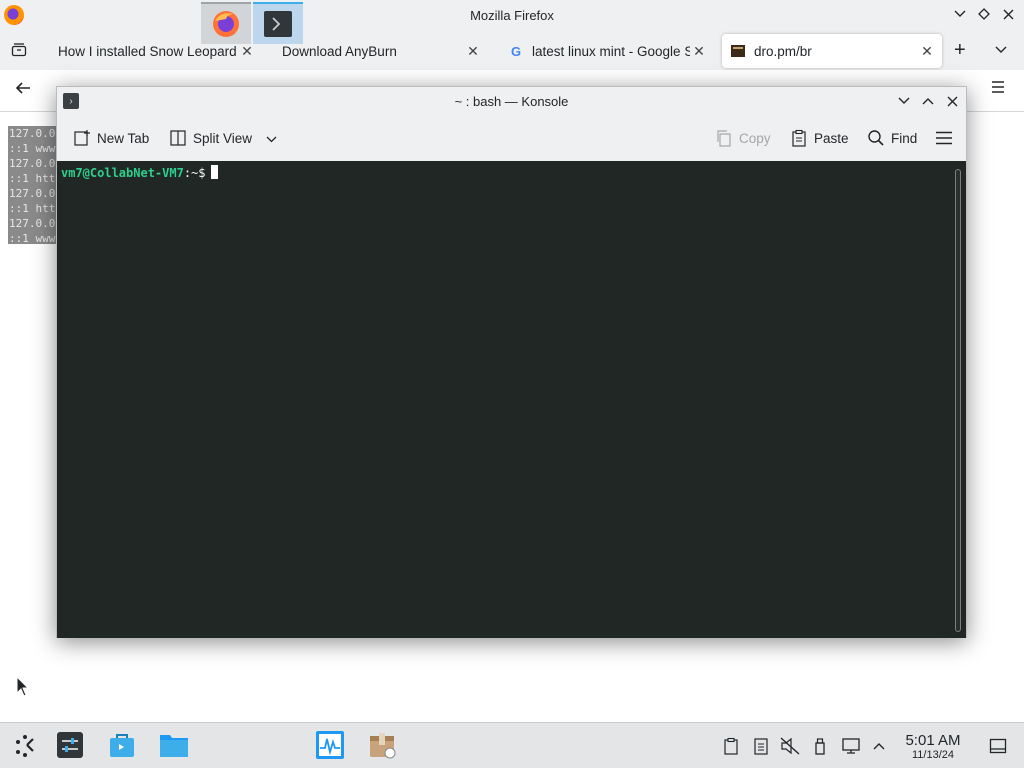  What do you see at coordinates (892, 138) in the screenshot?
I see `find-button: Find` at bounding box center [892, 138].